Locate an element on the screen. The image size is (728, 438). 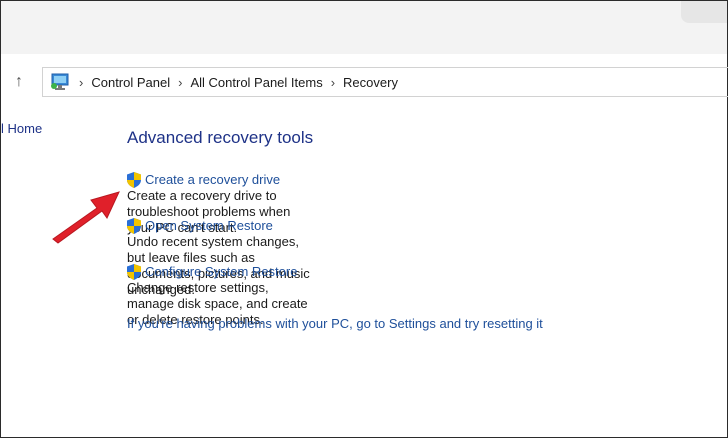
control-panel-home-link: l Home is located at coordinates (21, 128).